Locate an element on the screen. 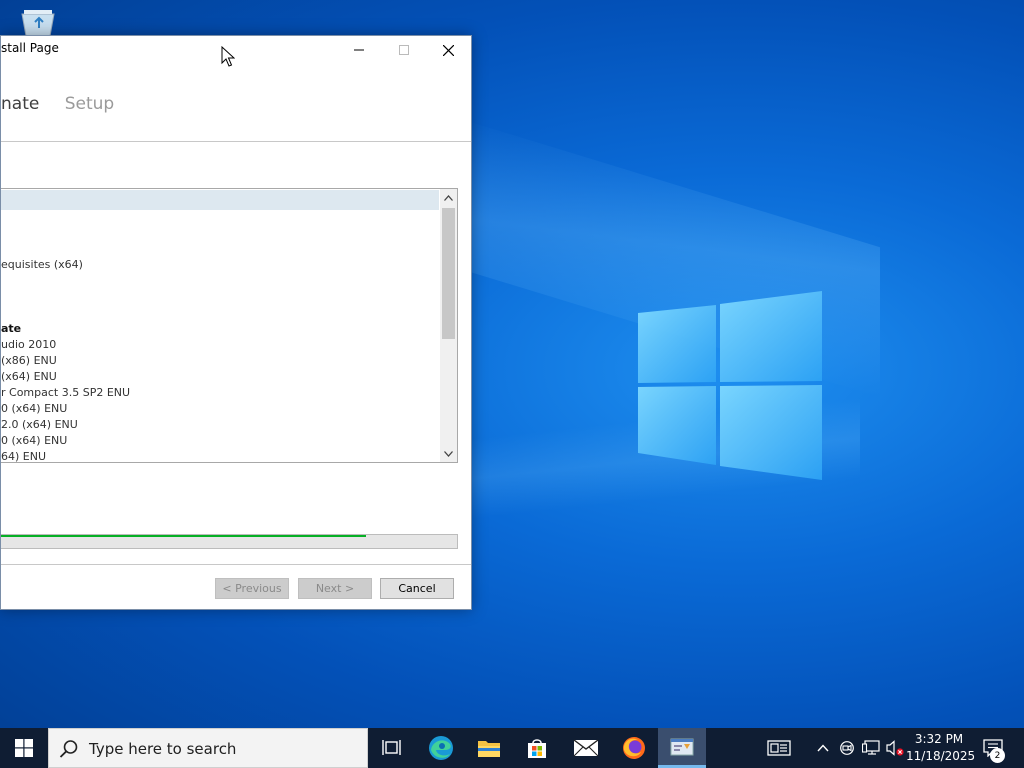 Image resolution: width=1024 pixels, height=768 pixels. network-icon is located at coordinates (871, 747).